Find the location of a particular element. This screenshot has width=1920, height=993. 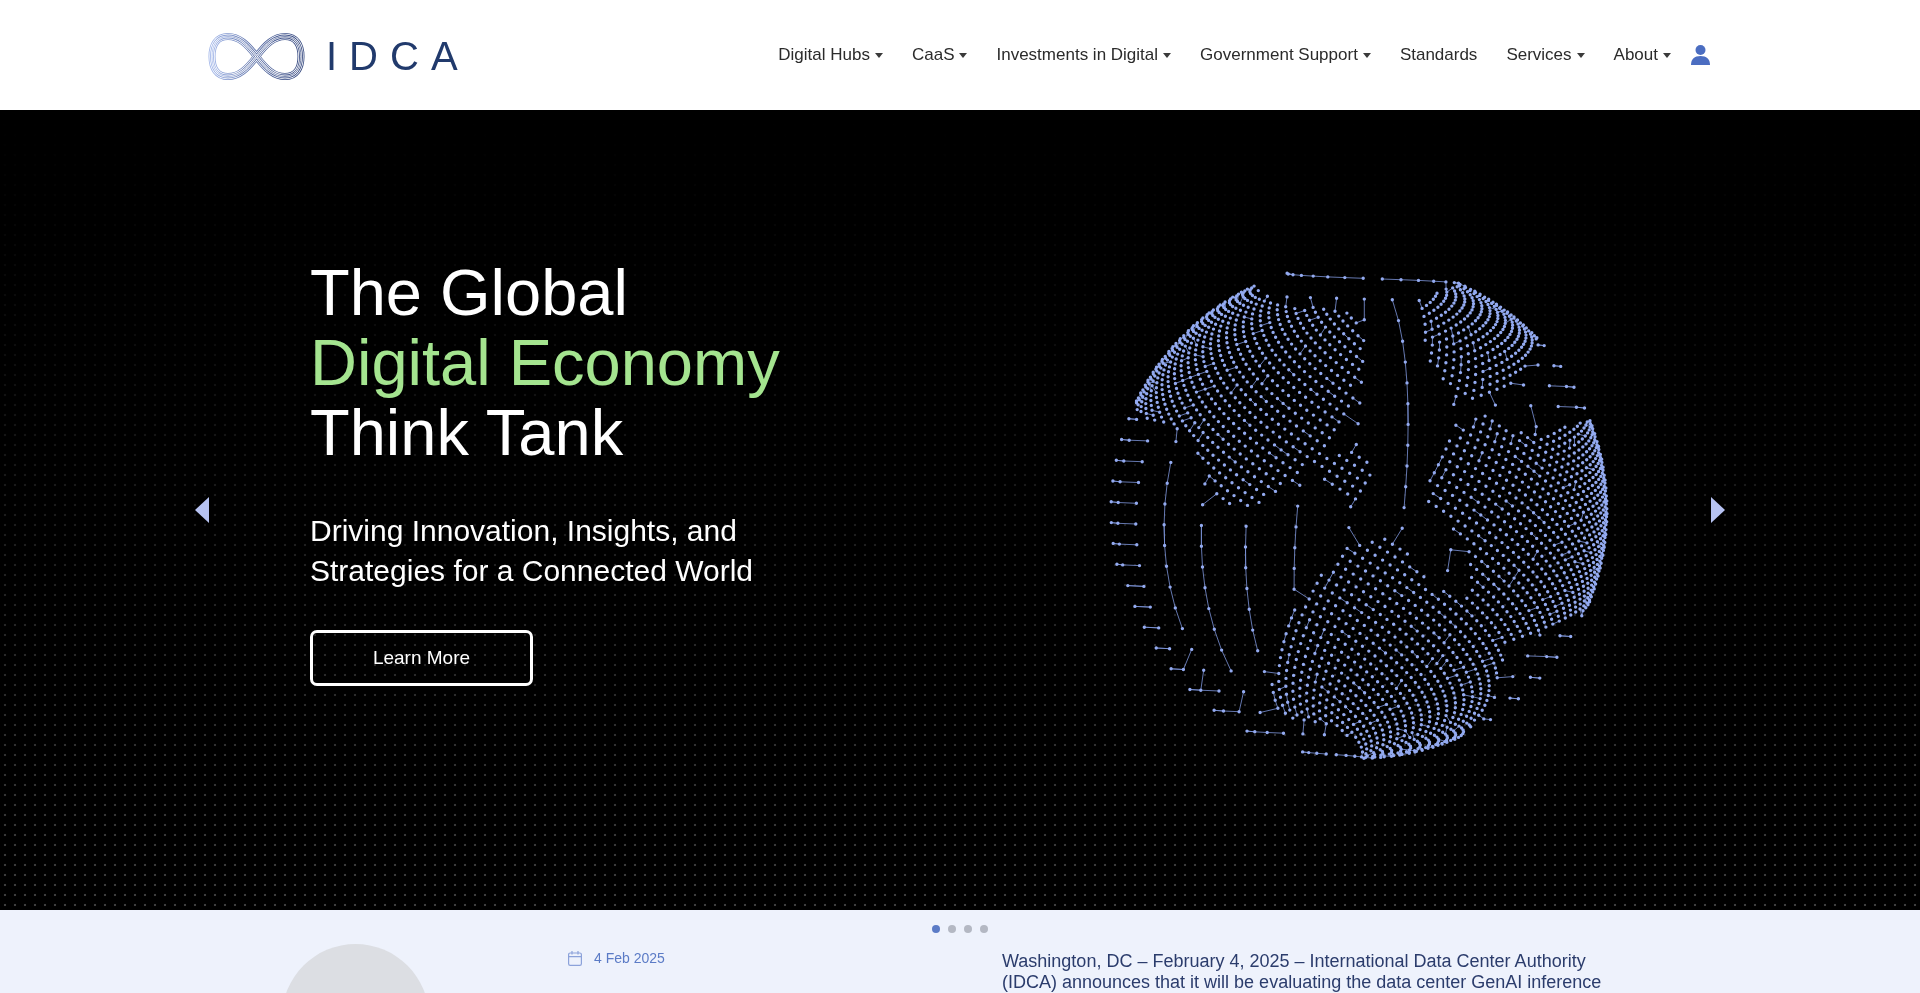

logo-text: IDCA is located at coordinates (398, 56).